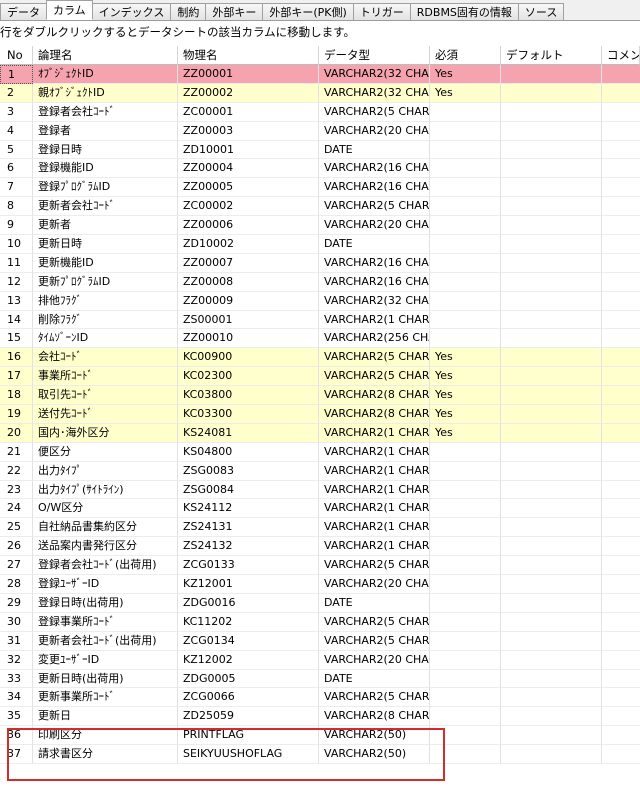 This screenshot has height=789, width=640. I want to click on table-row: 9 更新者 ZZ00006 VARCHAR2(20 CHAR), so click(320, 226).